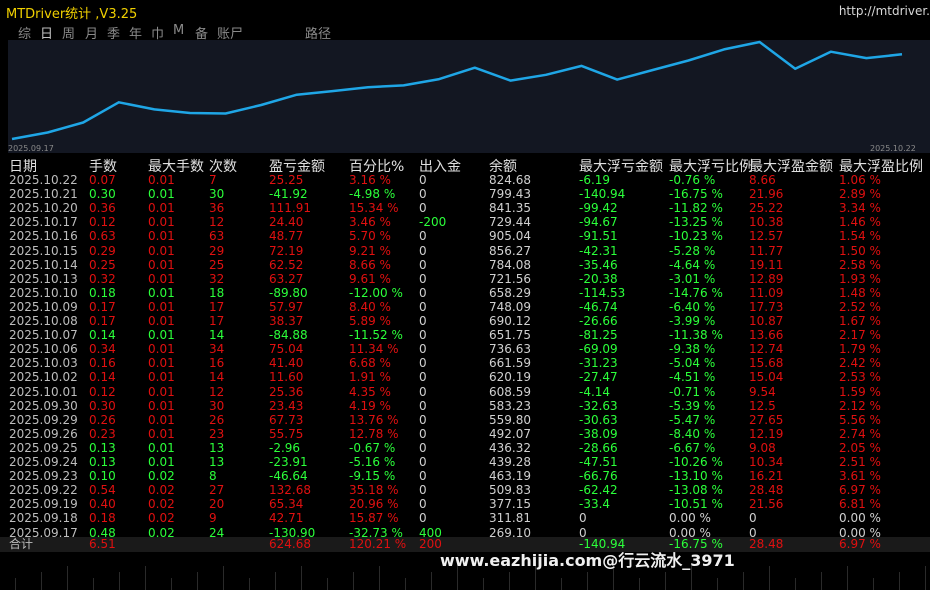 The height and width of the screenshot is (590, 930). Describe the element at coordinates (370, 222) in the screenshot. I see `cell-percent: 3.46 %` at that location.